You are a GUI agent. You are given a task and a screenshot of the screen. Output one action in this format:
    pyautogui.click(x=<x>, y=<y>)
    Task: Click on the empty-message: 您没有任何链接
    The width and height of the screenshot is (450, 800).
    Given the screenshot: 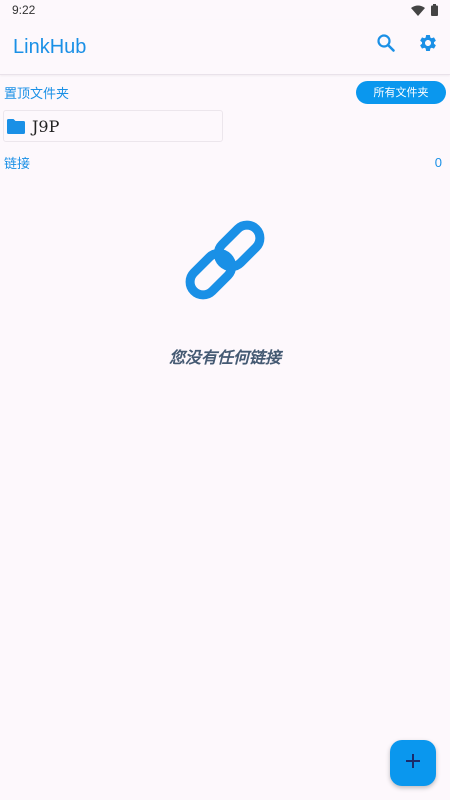 What is the action you would take?
    pyautogui.click(x=224, y=357)
    